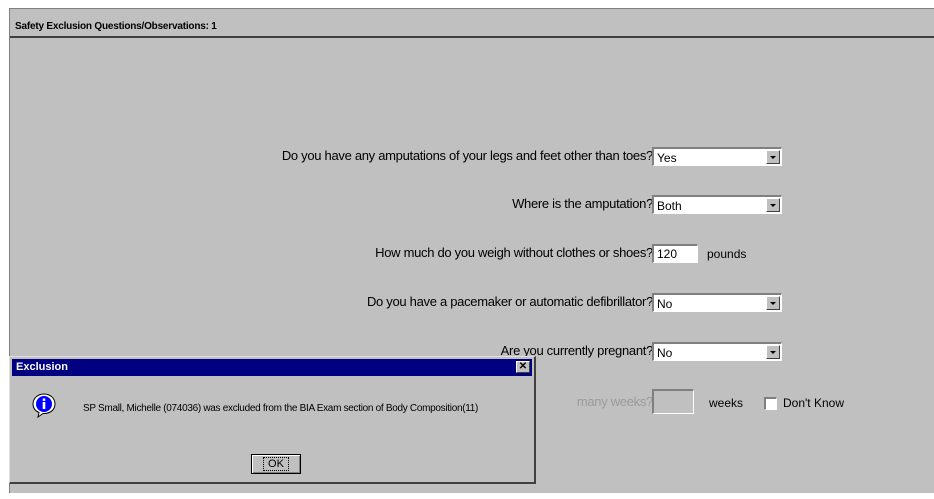 The height and width of the screenshot is (499, 934). I want to click on amputation-location-dropdown: Both, so click(717, 204).